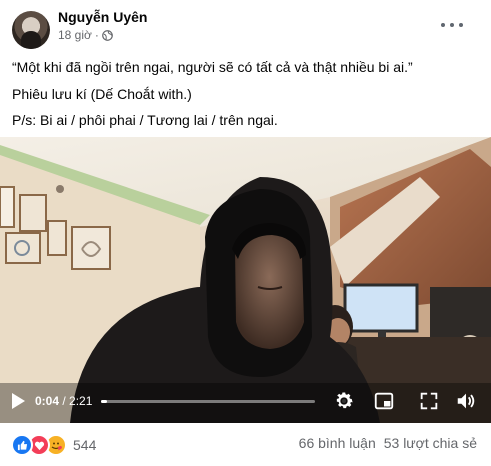 This screenshot has height=466, width=491. What do you see at coordinates (22, 445) in the screenshot?
I see `like-icon` at bounding box center [22, 445].